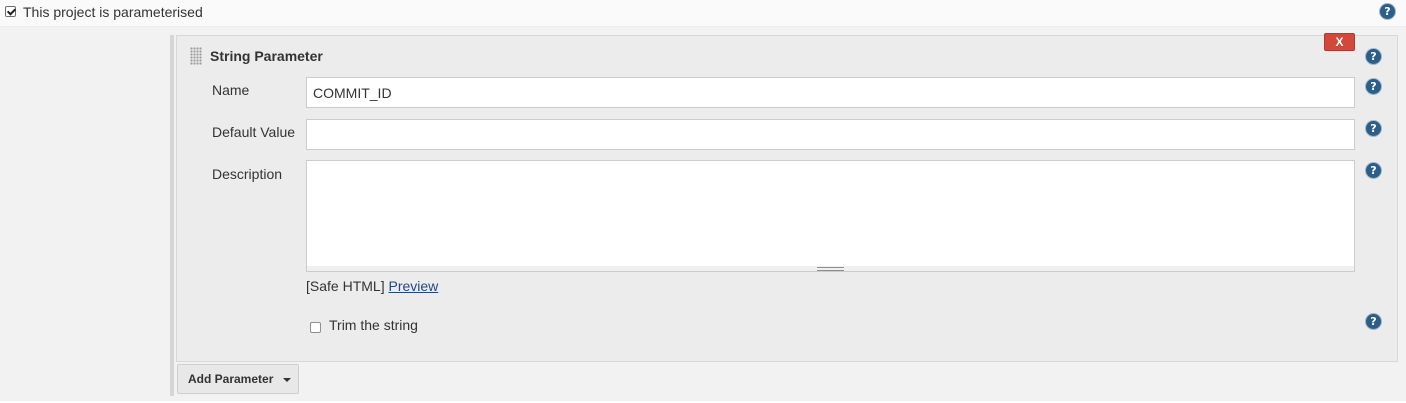 The height and width of the screenshot is (403, 1406). Describe the element at coordinates (345, 286) in the screenshot. I see `safe-html-text: [Safe HTML]` at that location.